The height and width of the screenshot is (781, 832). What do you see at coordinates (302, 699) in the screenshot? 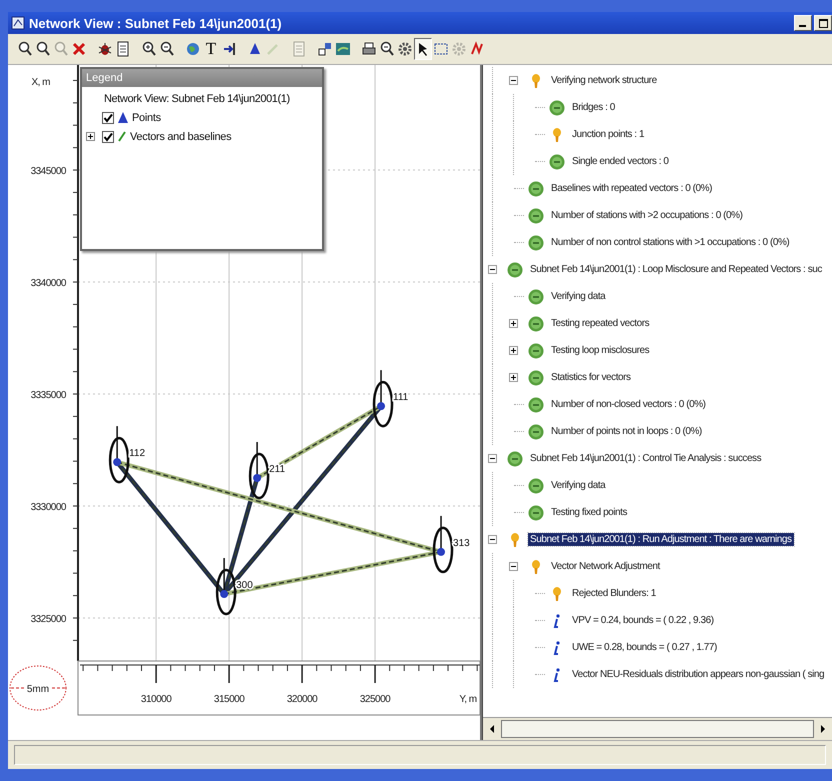
I see `axis-tick-label: 320000` at bounding box center [302, 699].